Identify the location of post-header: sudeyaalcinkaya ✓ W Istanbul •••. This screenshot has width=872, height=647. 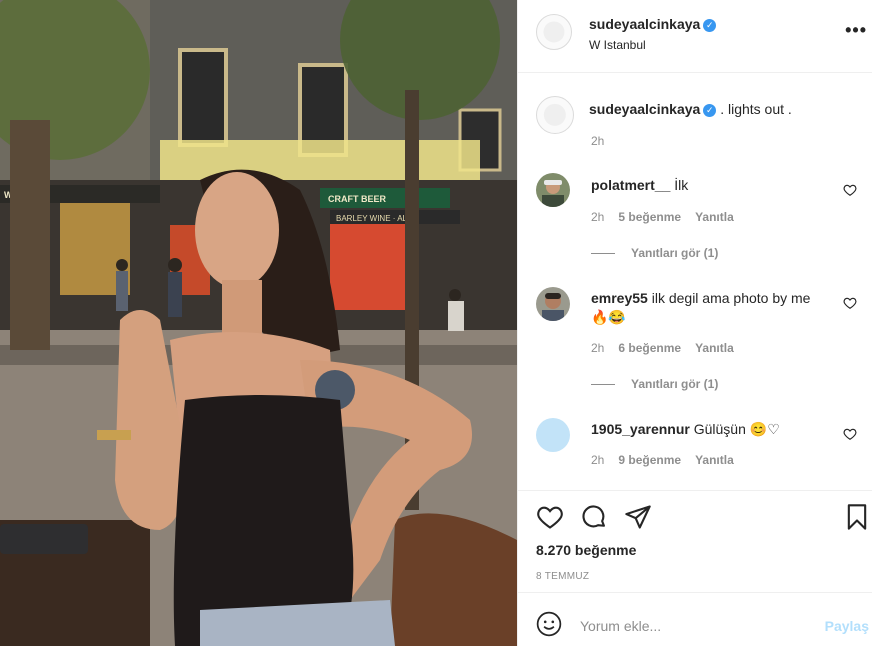
(695, 36).